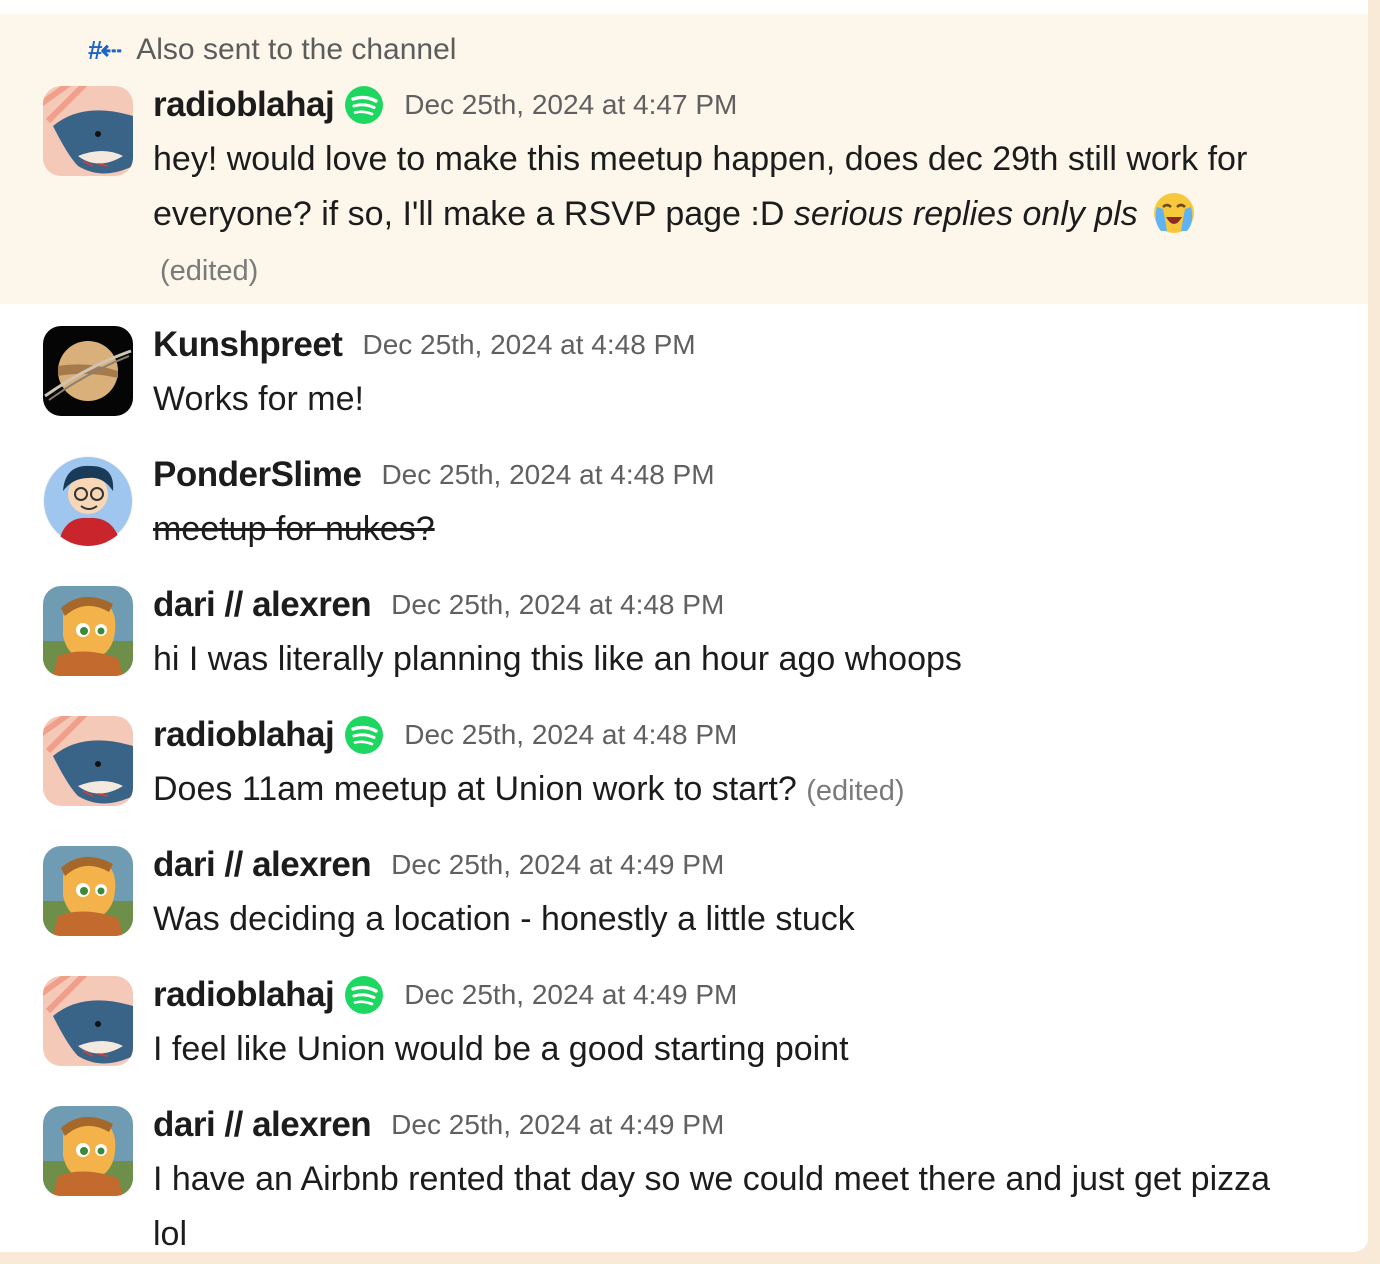 The image size is (1380, 1264). I want to click on hash-reply-icon: #⇠, so click(105, 49).